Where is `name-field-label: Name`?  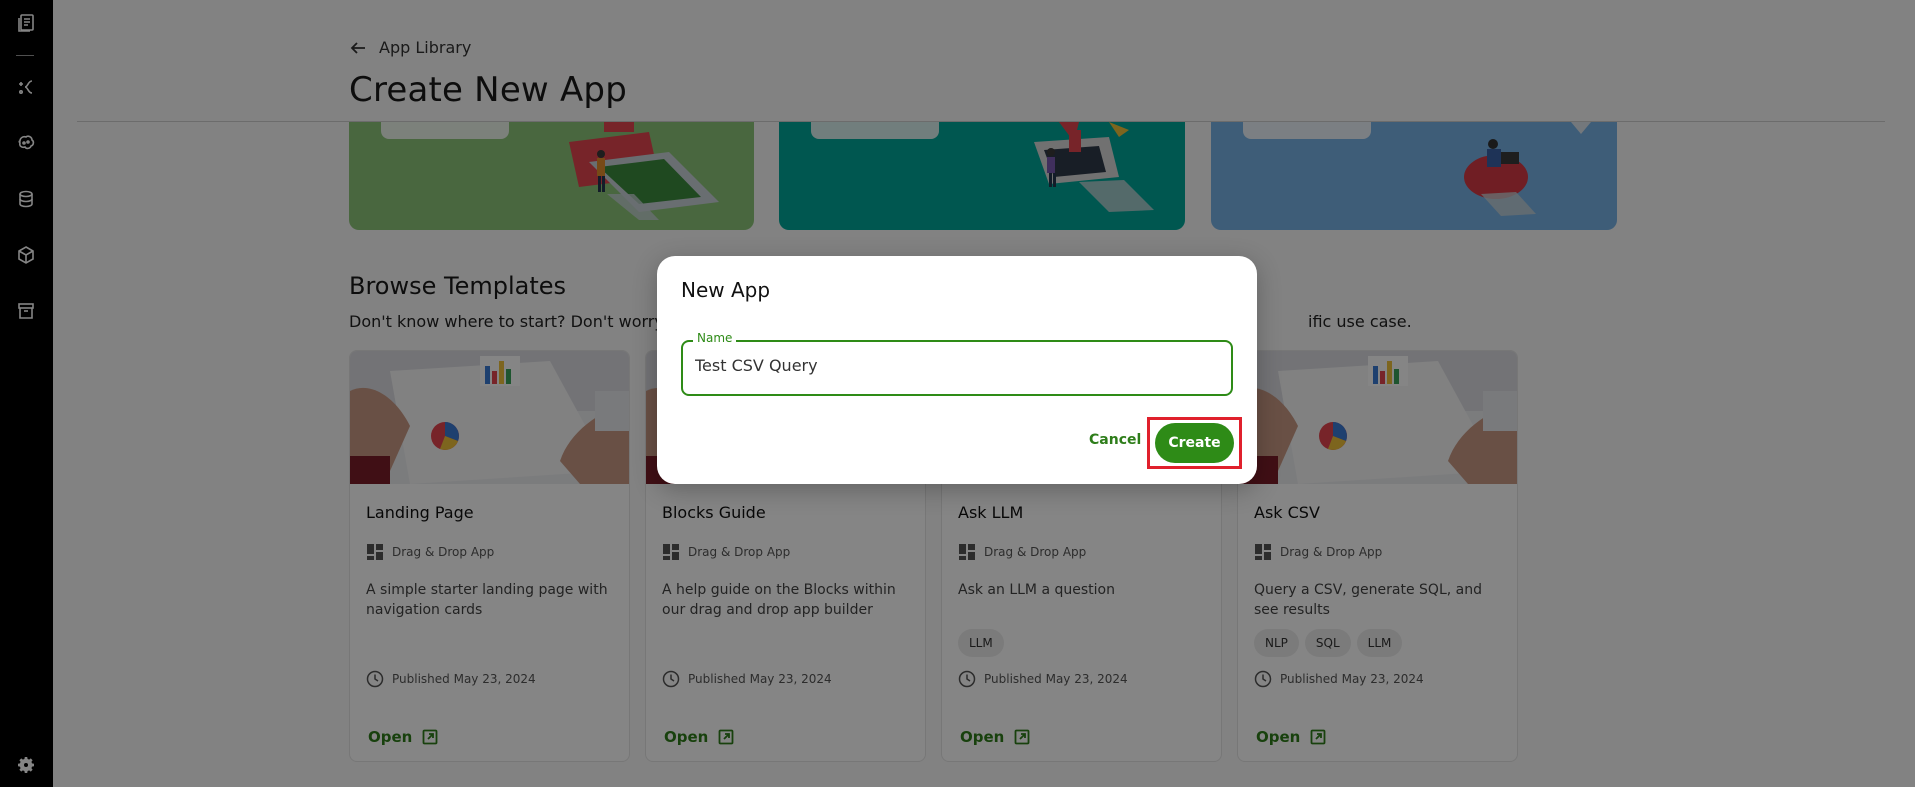 name-field-label: Name is located at coordinates (715, 338).